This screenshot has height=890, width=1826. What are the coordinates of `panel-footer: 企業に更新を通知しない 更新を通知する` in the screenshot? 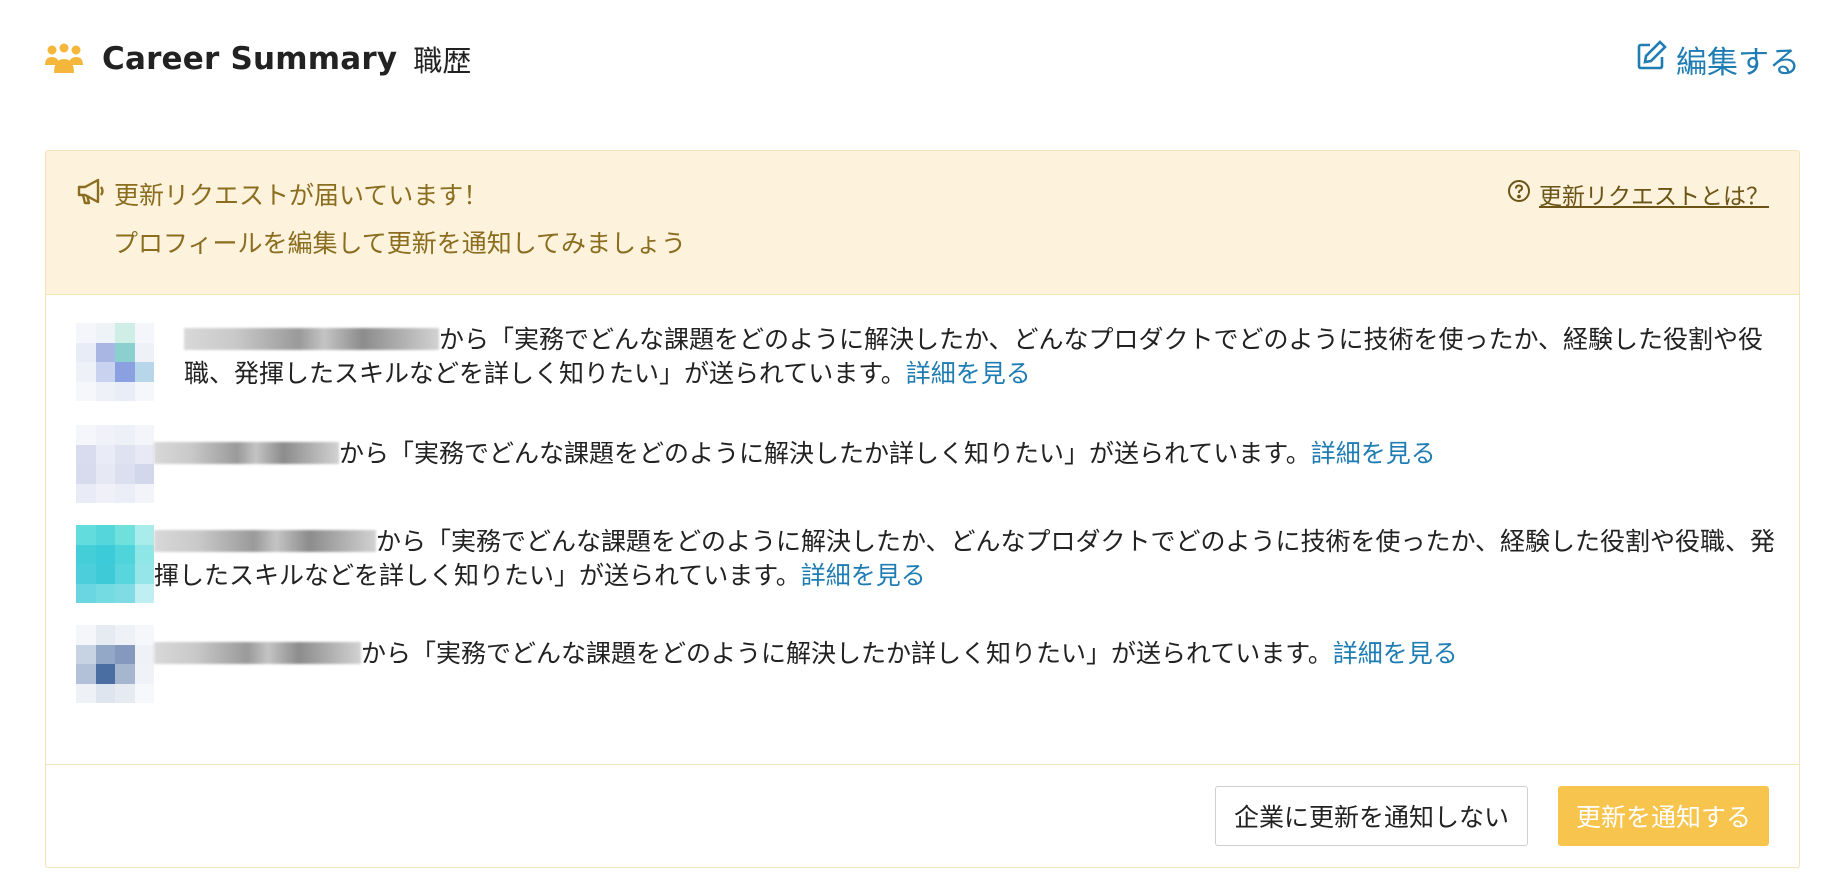 It's located at (922, 816).